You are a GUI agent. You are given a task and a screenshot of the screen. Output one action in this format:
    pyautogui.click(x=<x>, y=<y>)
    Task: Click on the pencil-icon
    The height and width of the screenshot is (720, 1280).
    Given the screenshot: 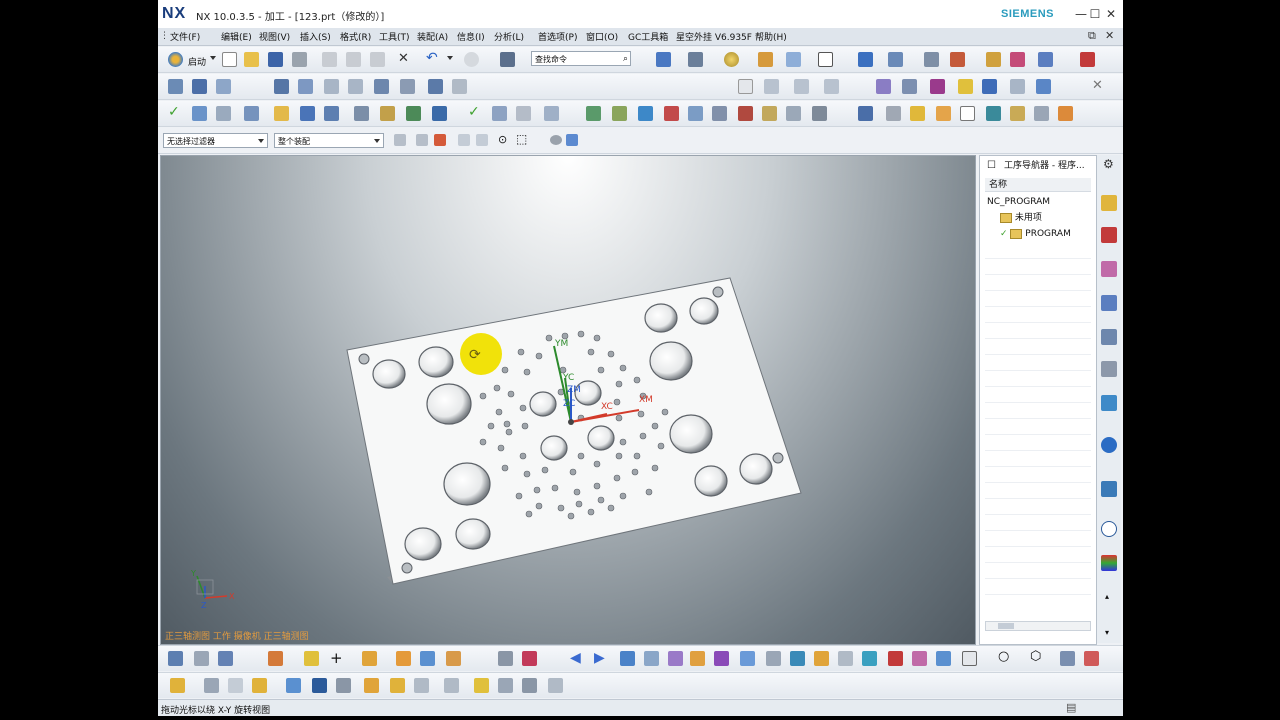 What is the action you would take?
    pyautogui.click(x=917, y=113)
    